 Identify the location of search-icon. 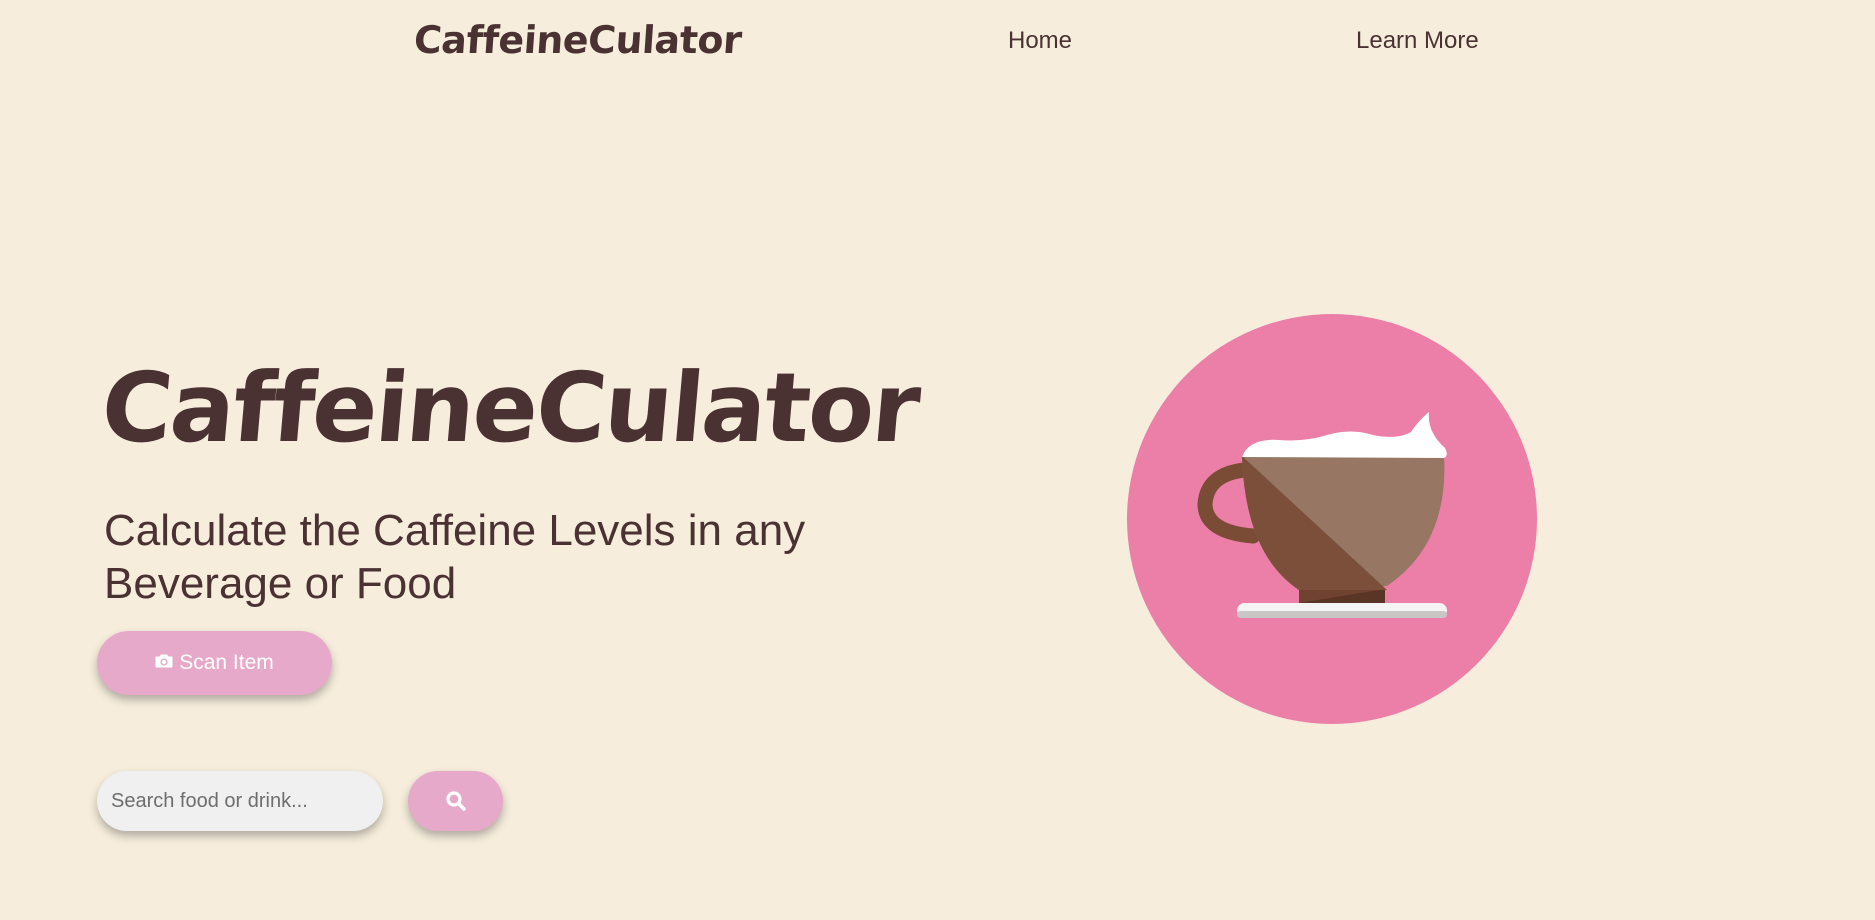
(456, 801).